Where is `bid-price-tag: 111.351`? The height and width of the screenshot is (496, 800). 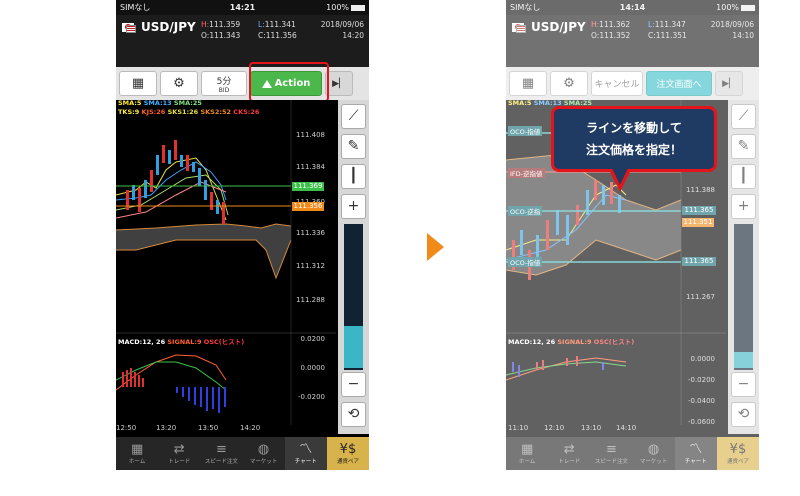
bid-price-tag: 111.351 is located at coordinates (698, 222).